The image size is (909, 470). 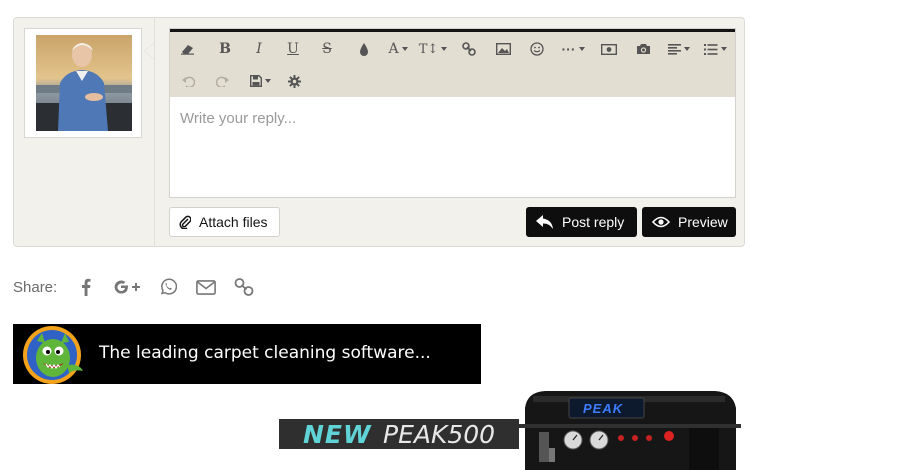 What do you see at coordinates (364, 49) in the screenshot?
I see `text-color-icon` at bounding box center [364, 49].